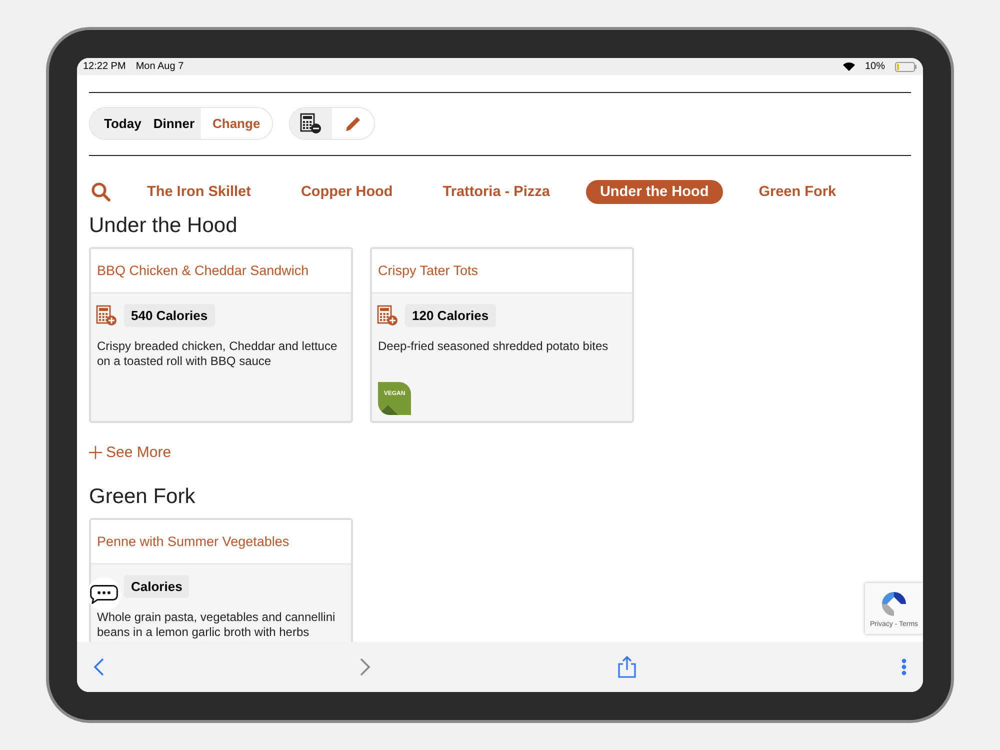  I want to click on calculator-button, so click(311, 123).